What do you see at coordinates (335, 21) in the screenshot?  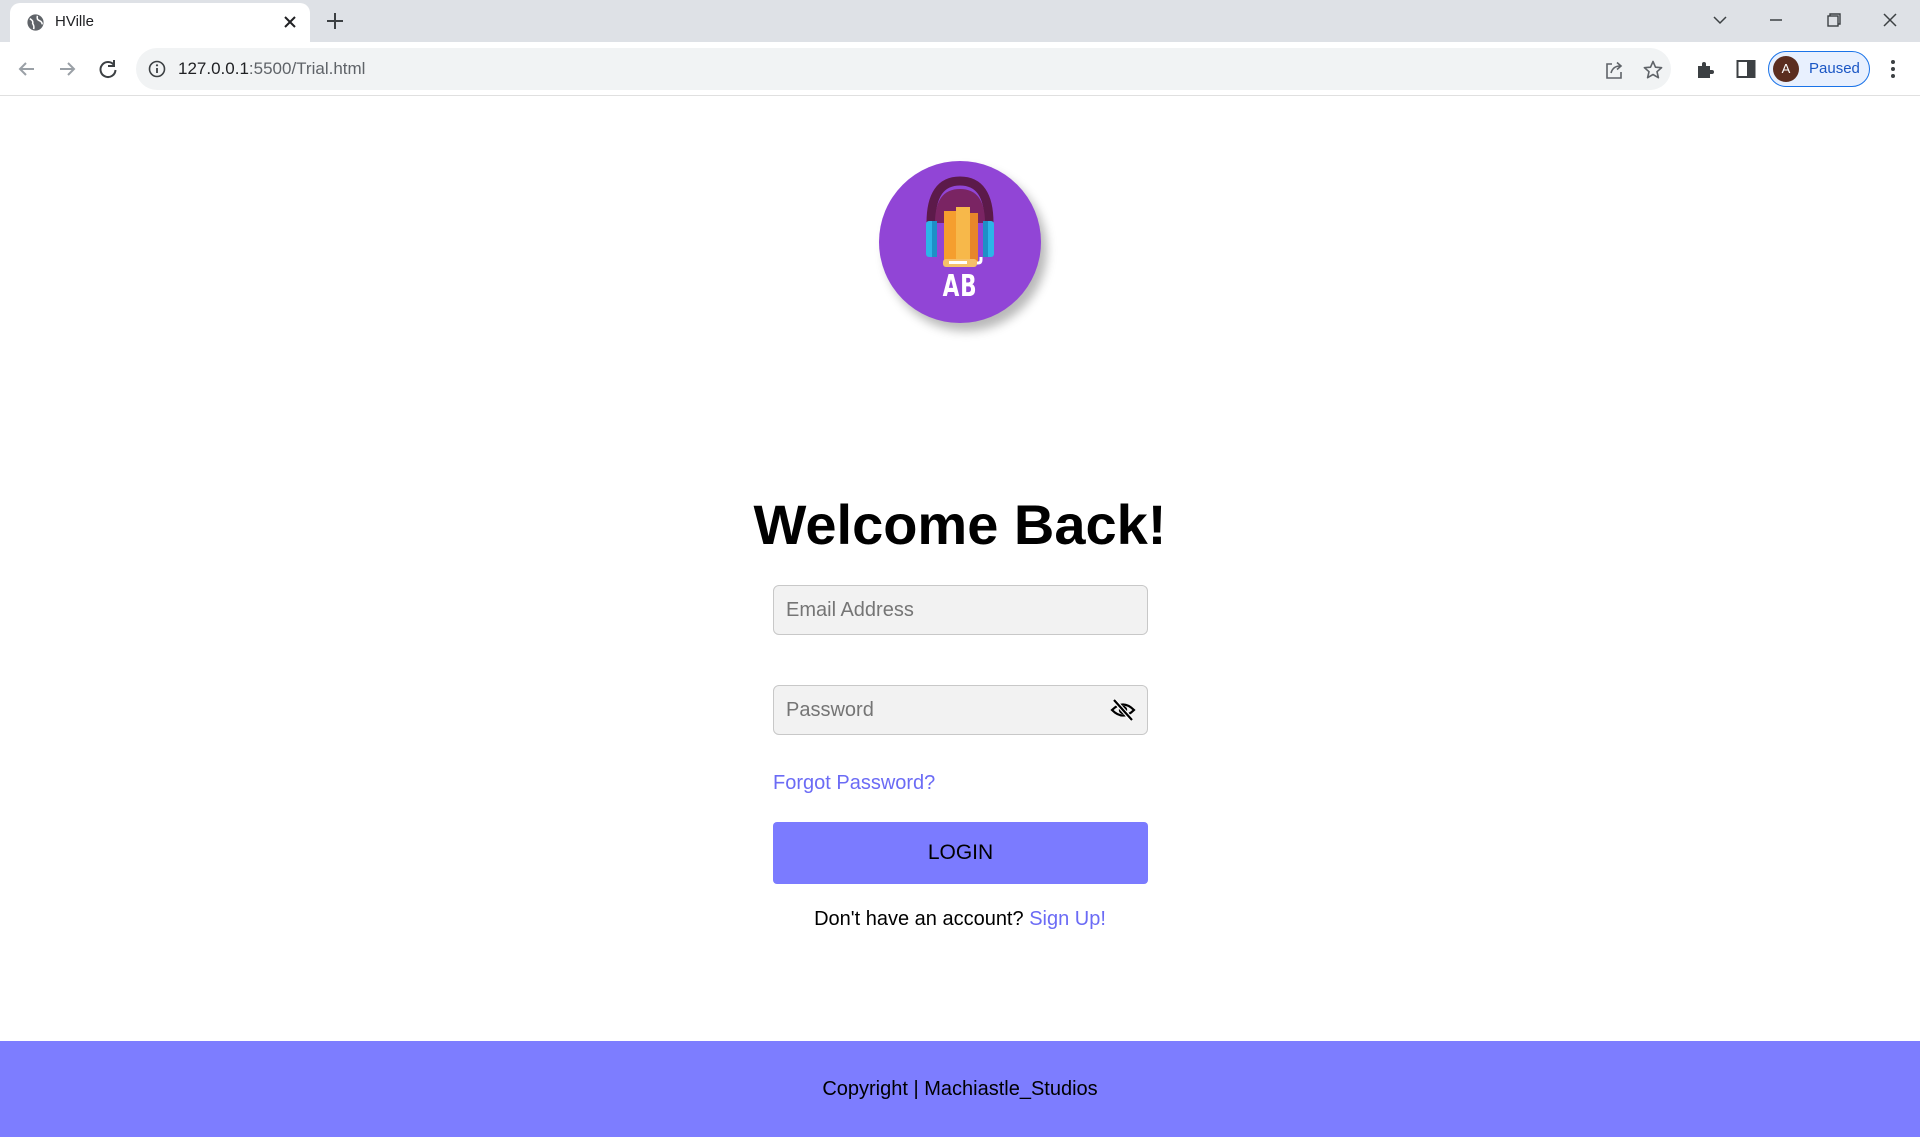 I see `plus-icon` at bounding box center [335, 21].